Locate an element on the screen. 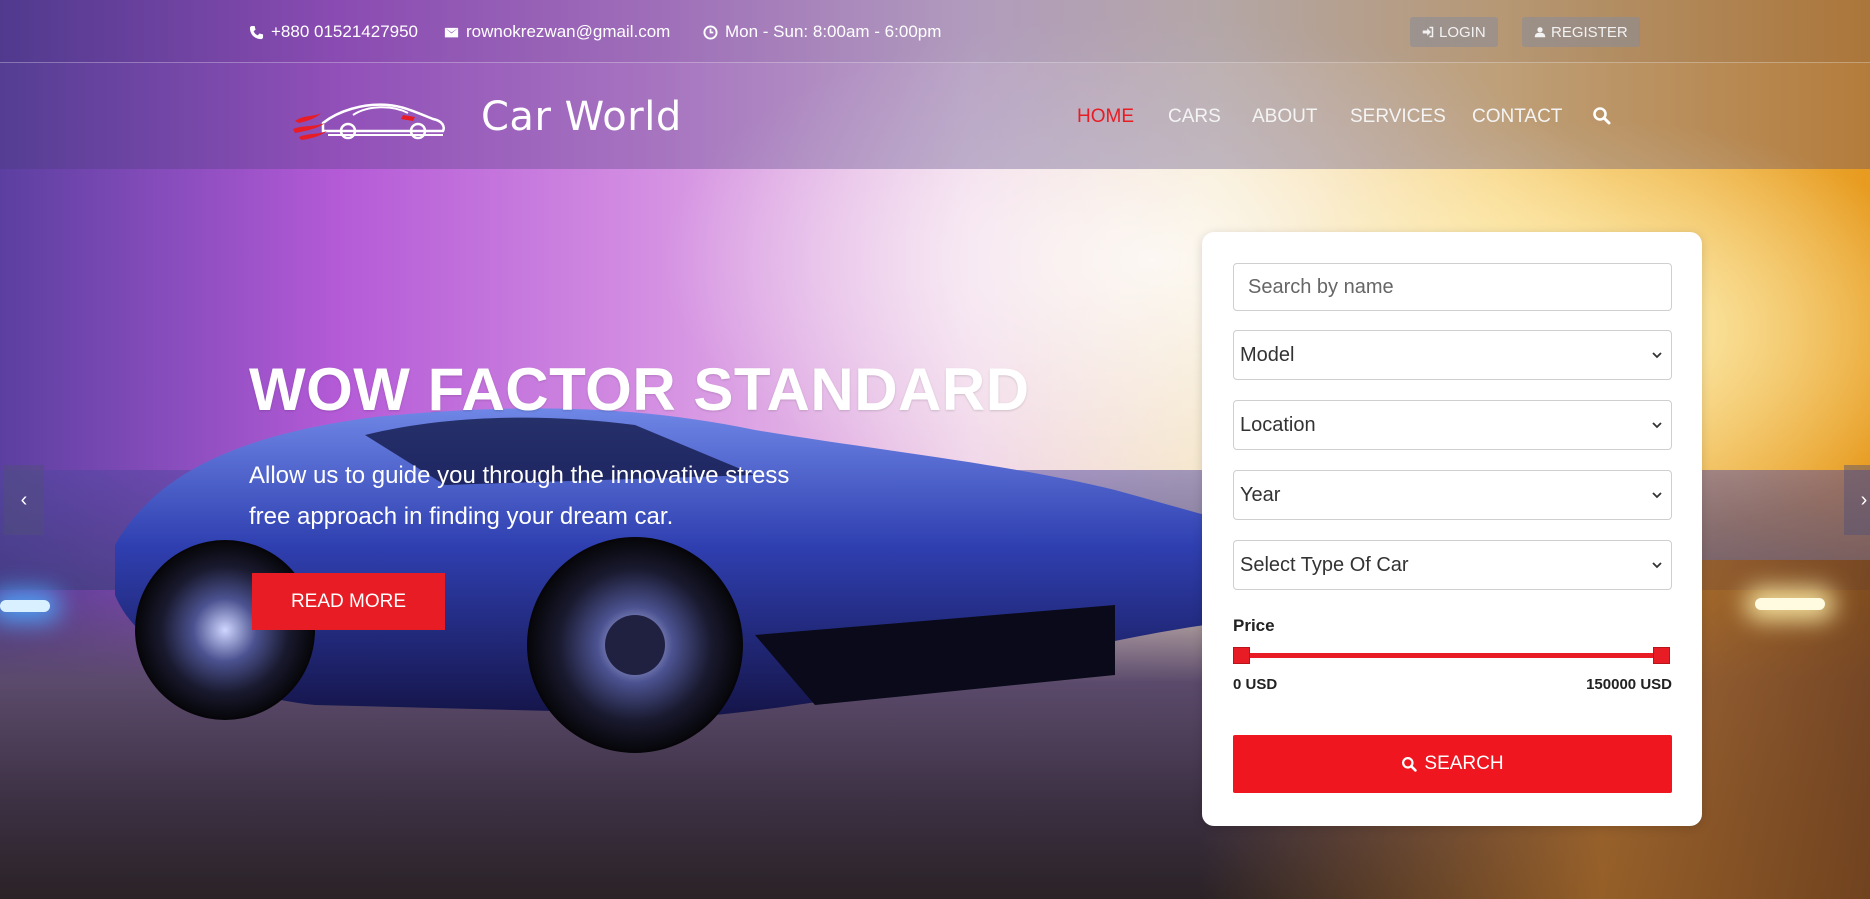 This screenshot has width=1870, height=899. clock-icon is located at coordinates (710, 32).